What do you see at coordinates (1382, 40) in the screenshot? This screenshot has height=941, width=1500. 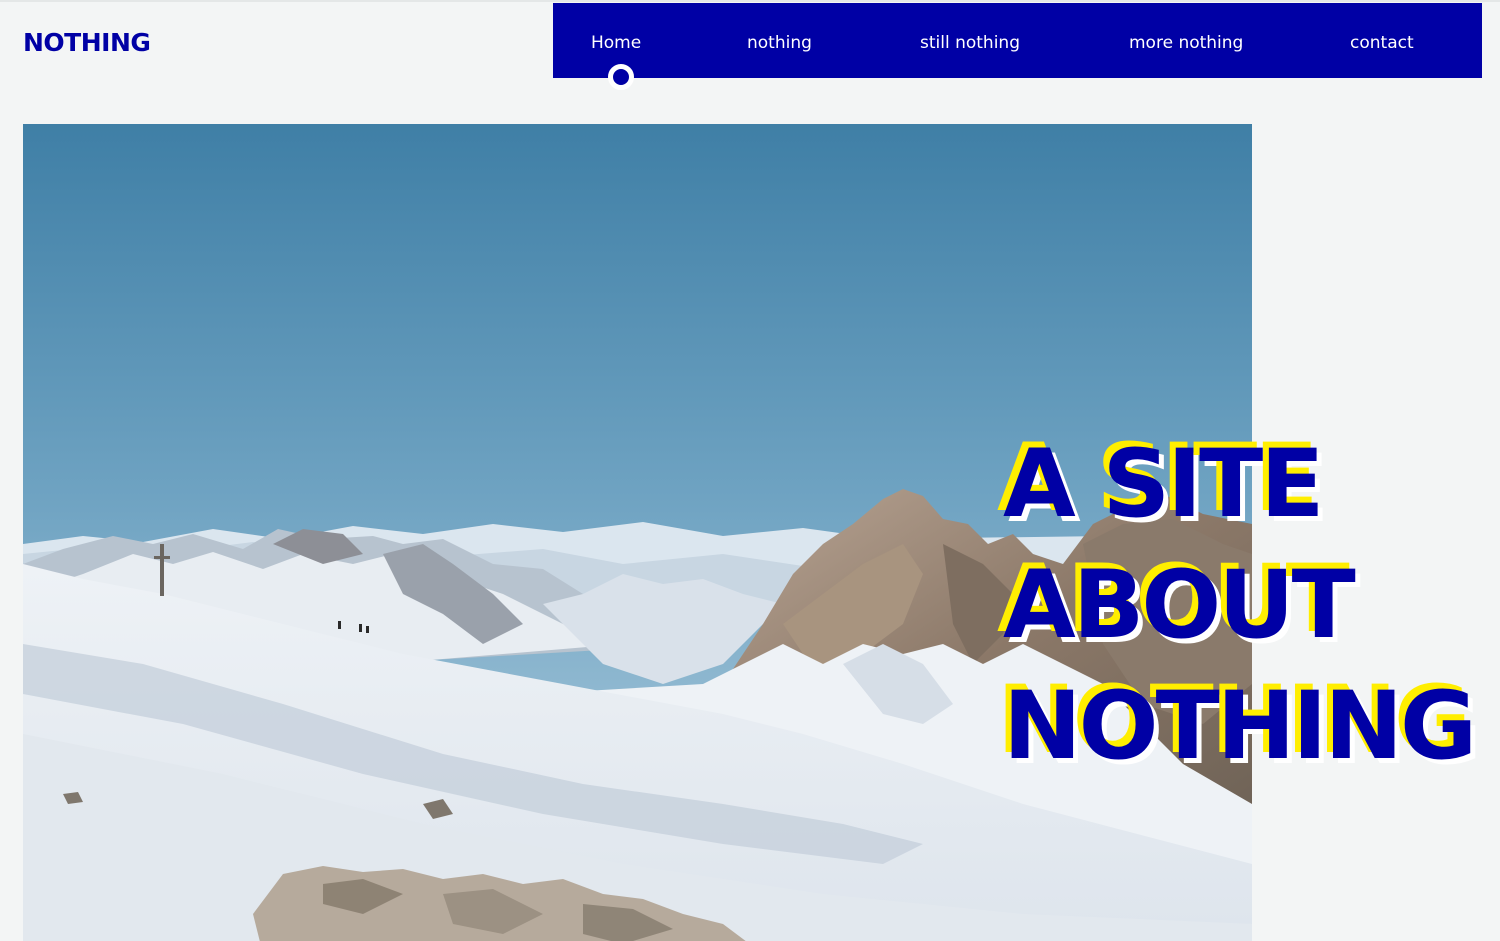 I see `nav-item-contact: contact` at bounding box center [1382, 40].